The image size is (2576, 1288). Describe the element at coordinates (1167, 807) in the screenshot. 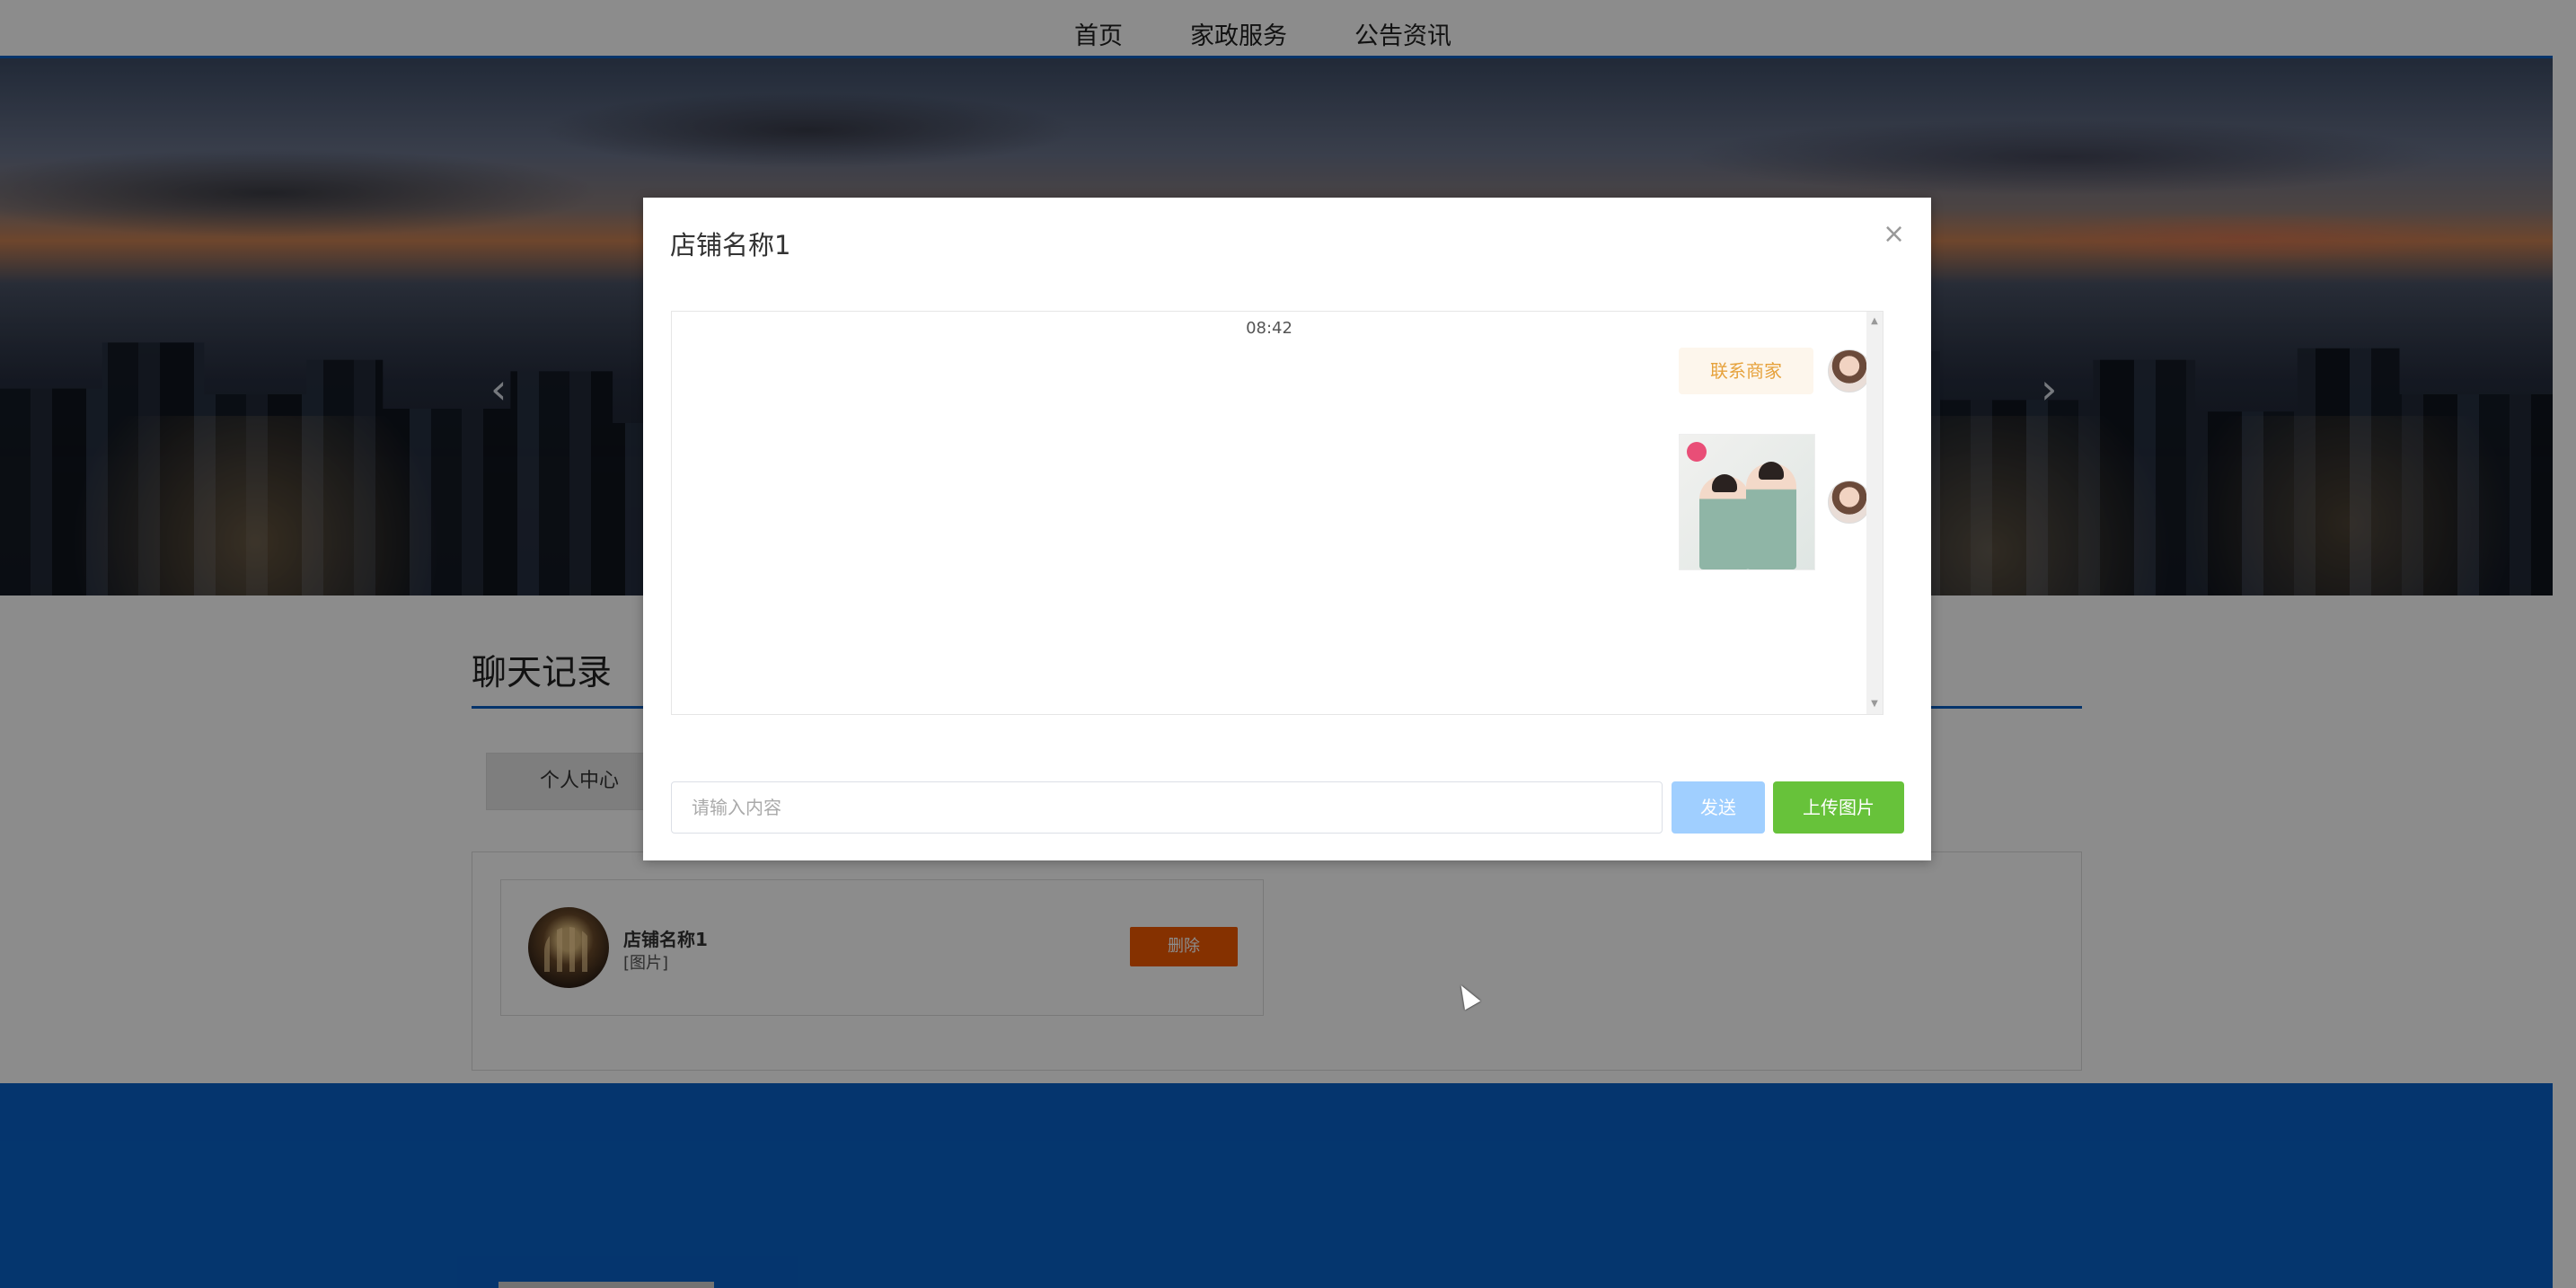

I see `message-input` at that location.